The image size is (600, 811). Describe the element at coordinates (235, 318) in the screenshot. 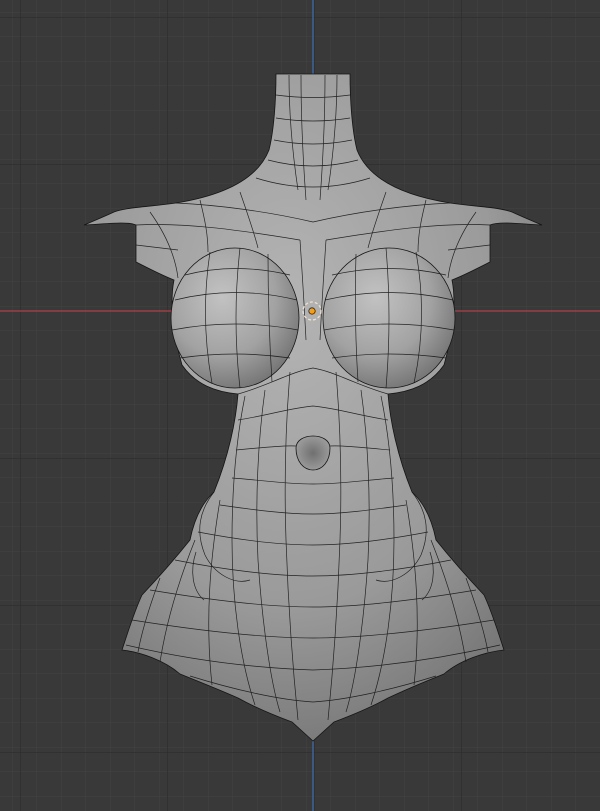

I see `mesh-sphere-left` at that location.